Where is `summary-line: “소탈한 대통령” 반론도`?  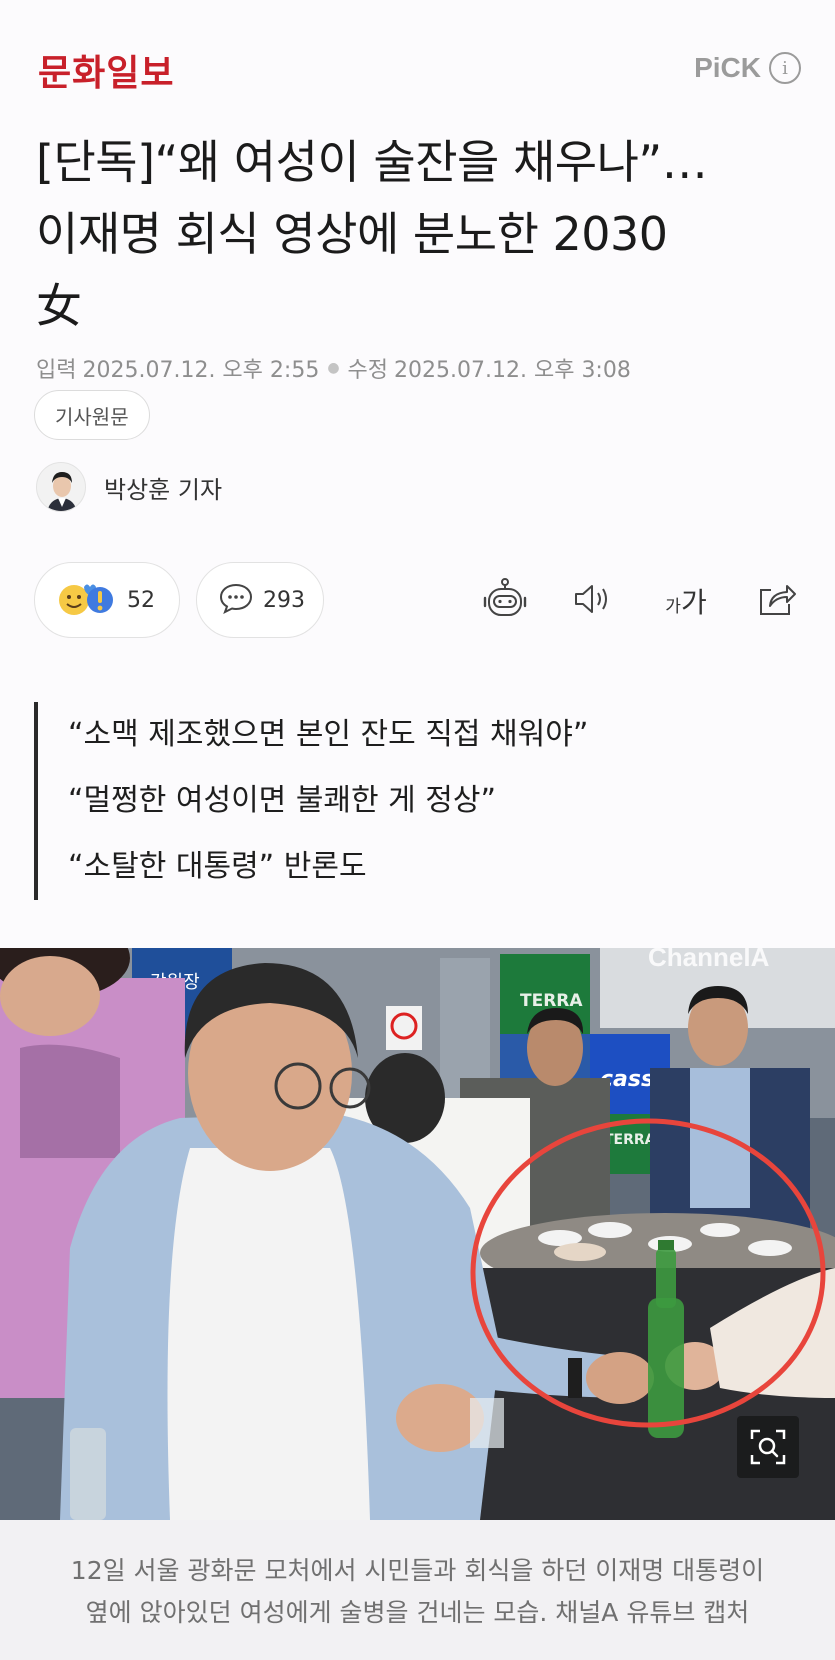
summary-line: “소탈한 대통령” 반론도 is located at coordinates (217, 866).